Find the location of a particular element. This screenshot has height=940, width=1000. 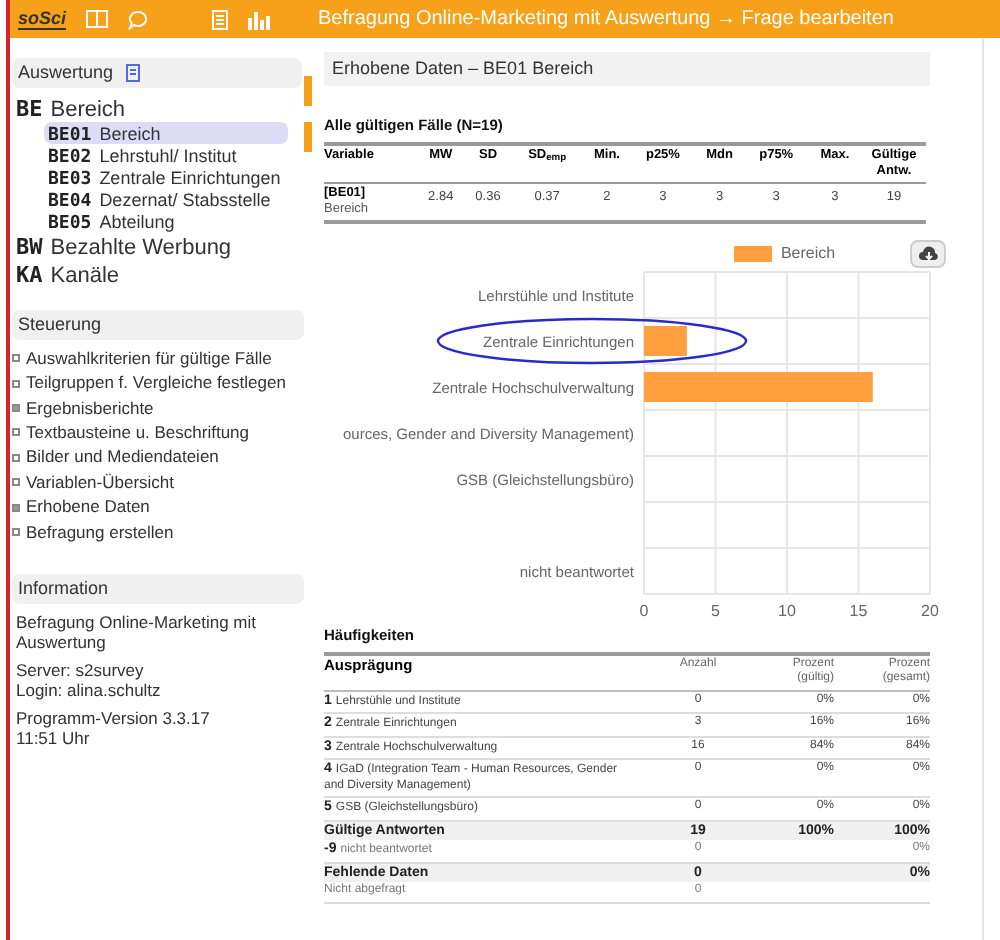

cloud-download-icon is located at coordinates (928, 254).